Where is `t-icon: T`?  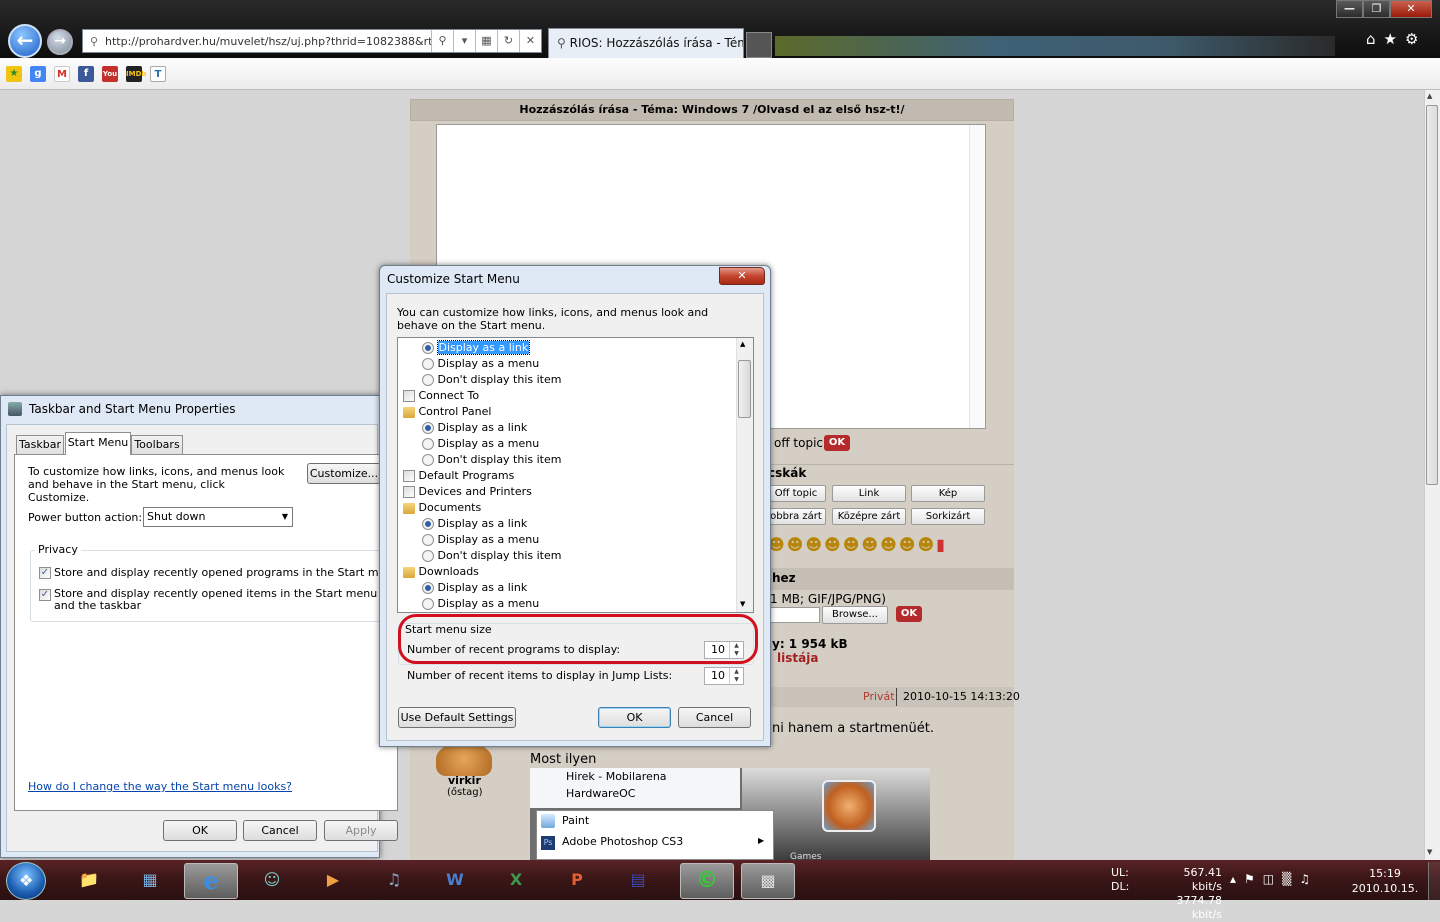
t-icon: T is located at coordinates (158, 74).